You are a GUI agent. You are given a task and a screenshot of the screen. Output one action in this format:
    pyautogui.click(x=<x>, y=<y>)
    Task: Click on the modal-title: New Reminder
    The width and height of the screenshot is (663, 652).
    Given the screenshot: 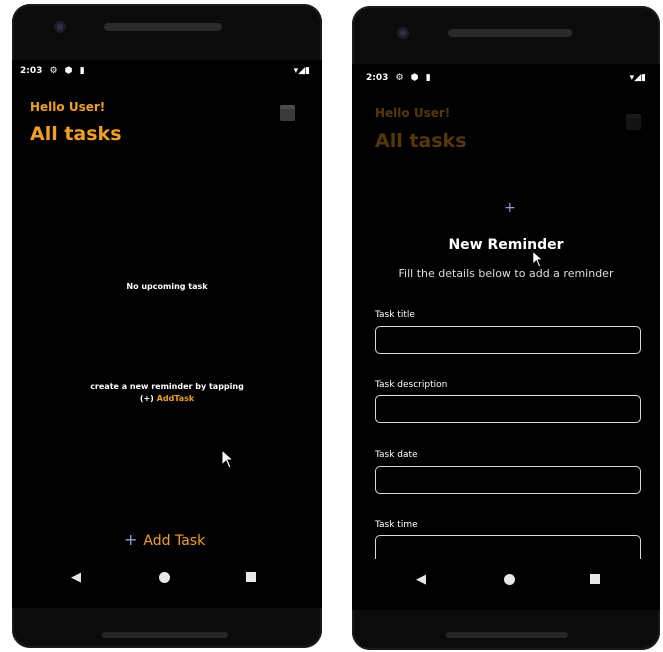 What is the action you would take?
    pyautogui.click(x=506, y=245)
    